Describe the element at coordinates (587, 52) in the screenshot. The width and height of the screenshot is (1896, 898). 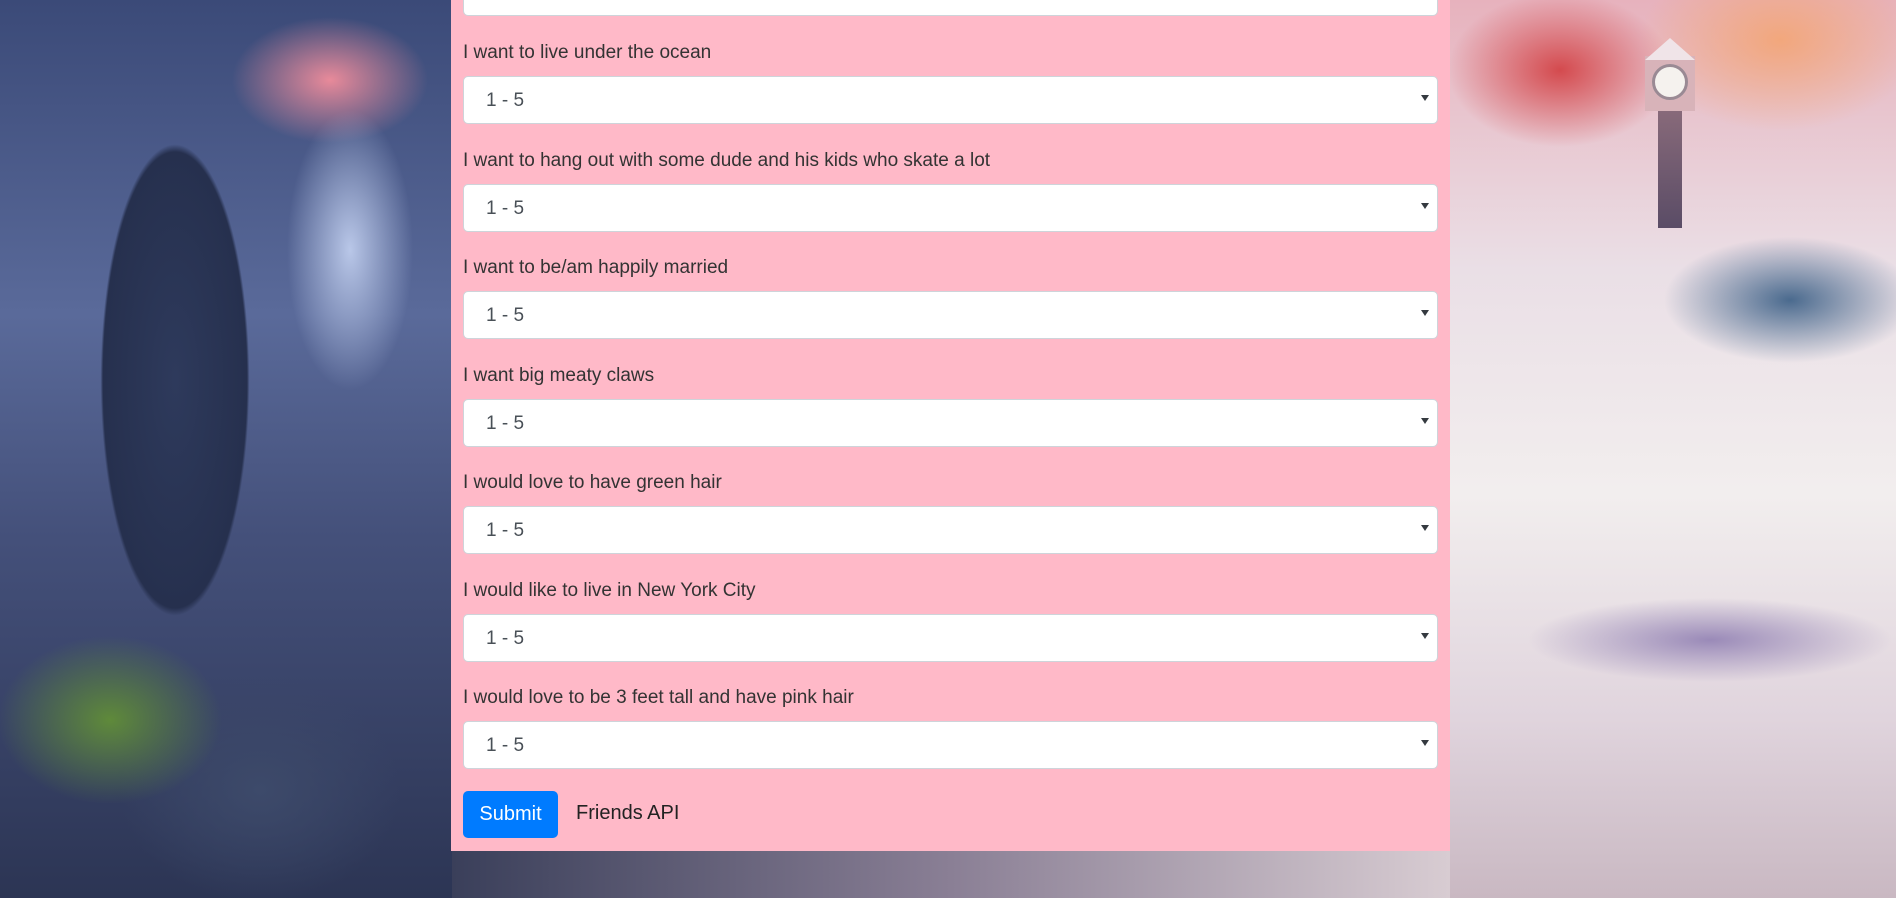
I see `question-label: I want to live under the ocean` at that location.